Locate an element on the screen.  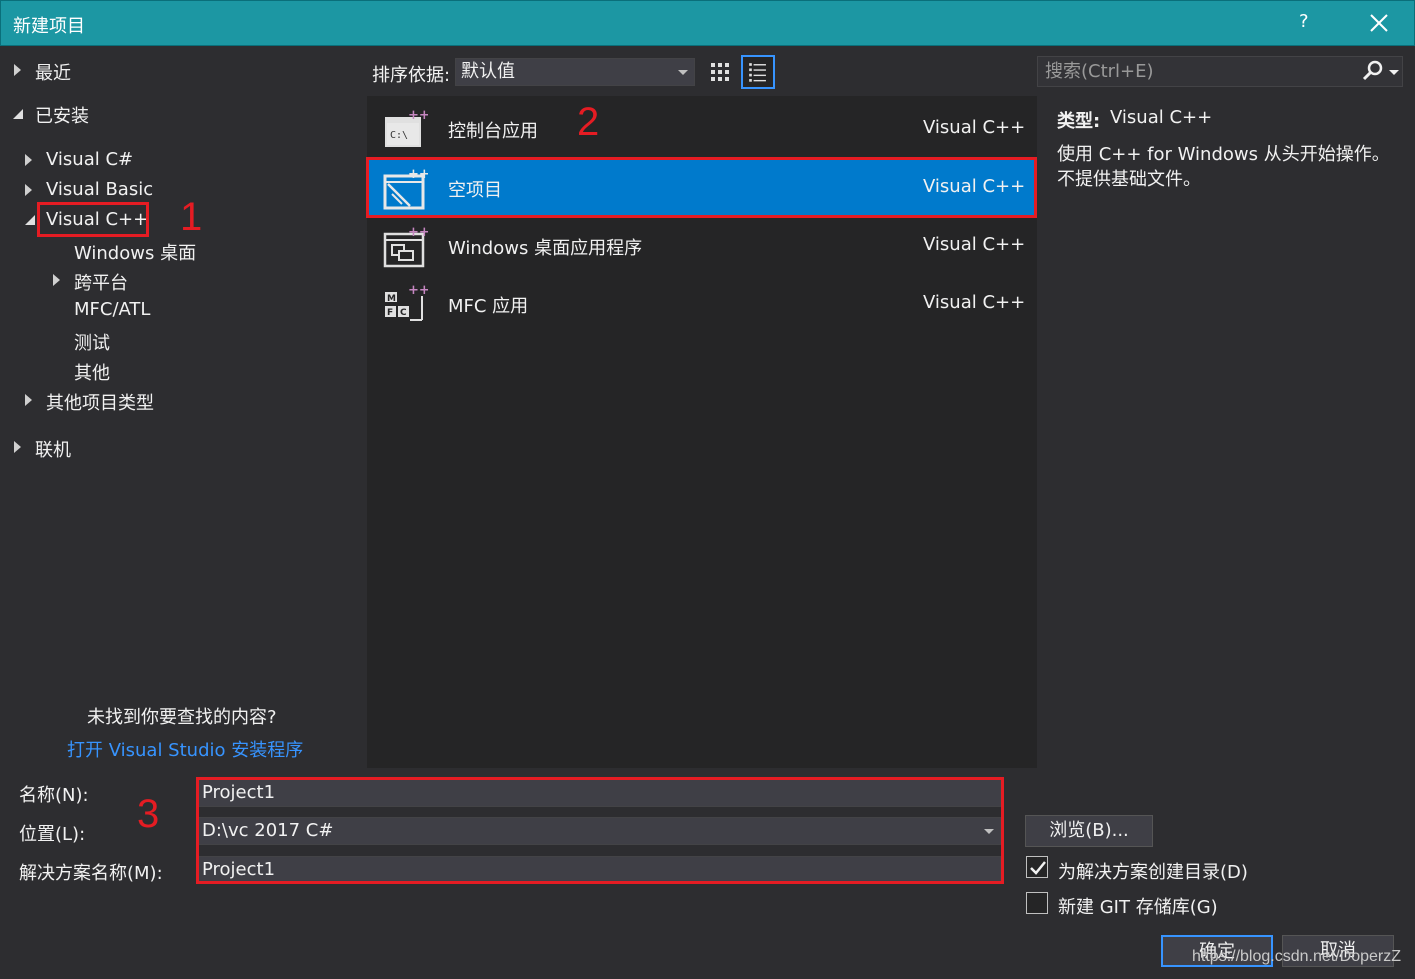
check-icon is located at coordinates (1038, 868).